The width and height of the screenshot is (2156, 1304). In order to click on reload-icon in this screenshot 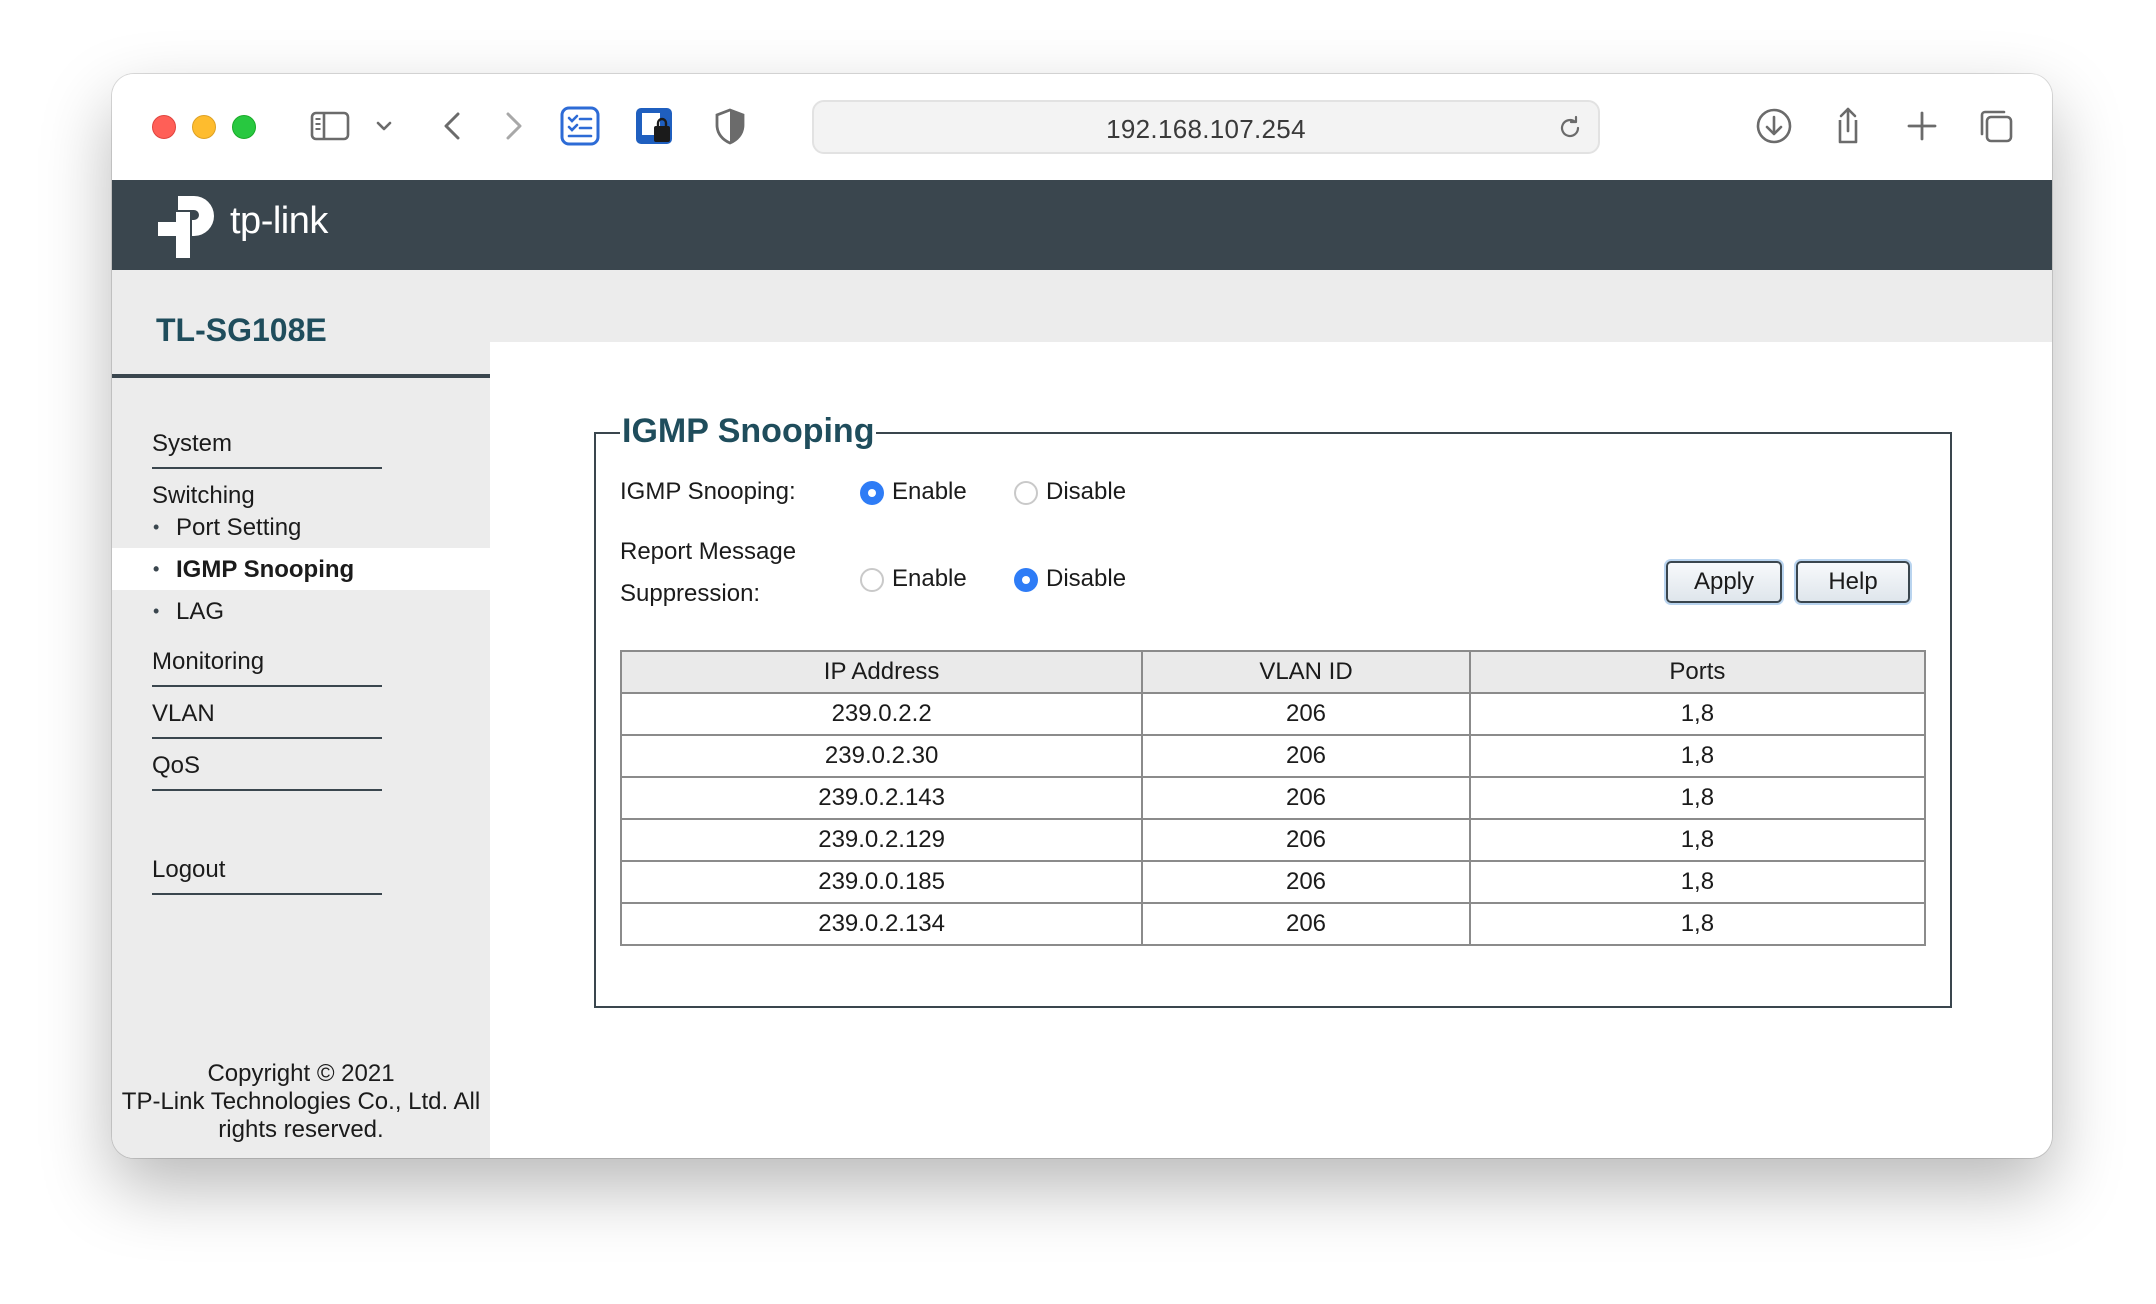, I will do `click(1570, 128)`.